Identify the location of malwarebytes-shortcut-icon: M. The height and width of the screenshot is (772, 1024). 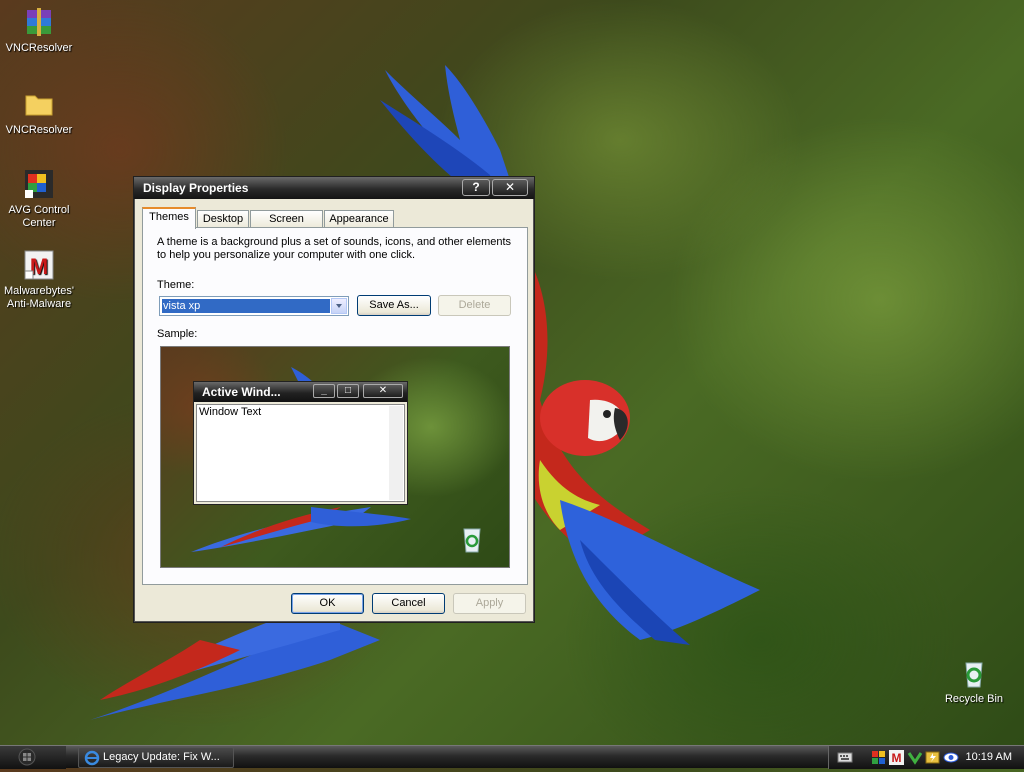
(39, 265).